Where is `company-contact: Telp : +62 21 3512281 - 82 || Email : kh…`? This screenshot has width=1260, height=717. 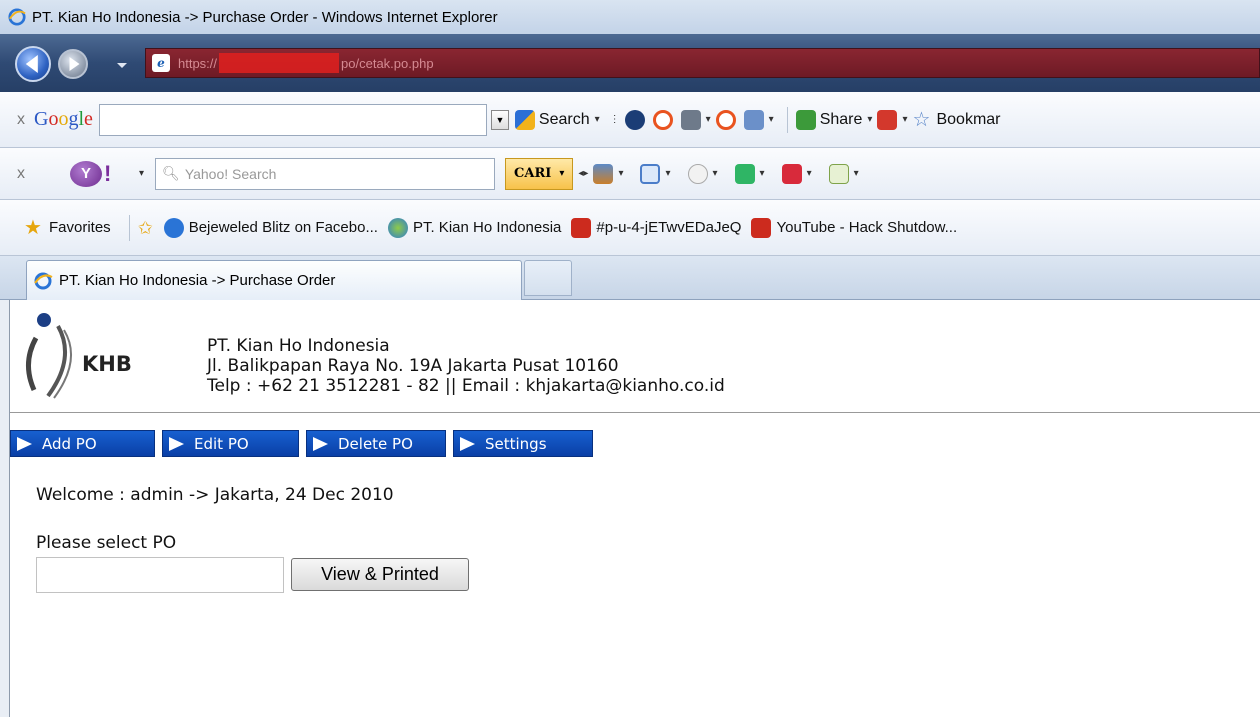 company-contact: Telp : +62 21 3512281 - 82 || Email : kh… is located at coordinates (466, 386).